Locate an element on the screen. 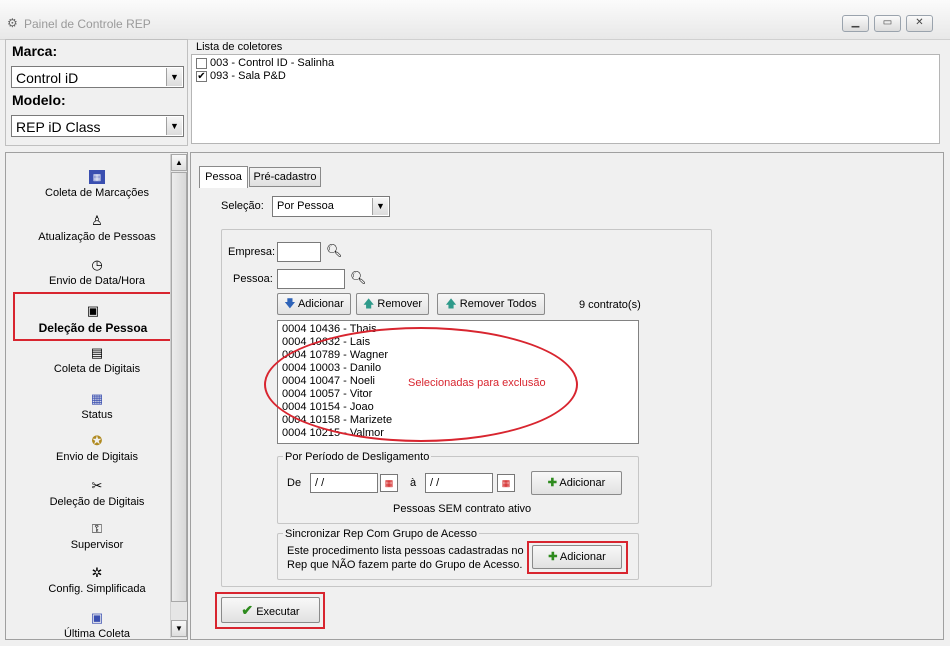  periodo-note: Pessoas SEM contrato ativo is located at coordinates (462, 509).